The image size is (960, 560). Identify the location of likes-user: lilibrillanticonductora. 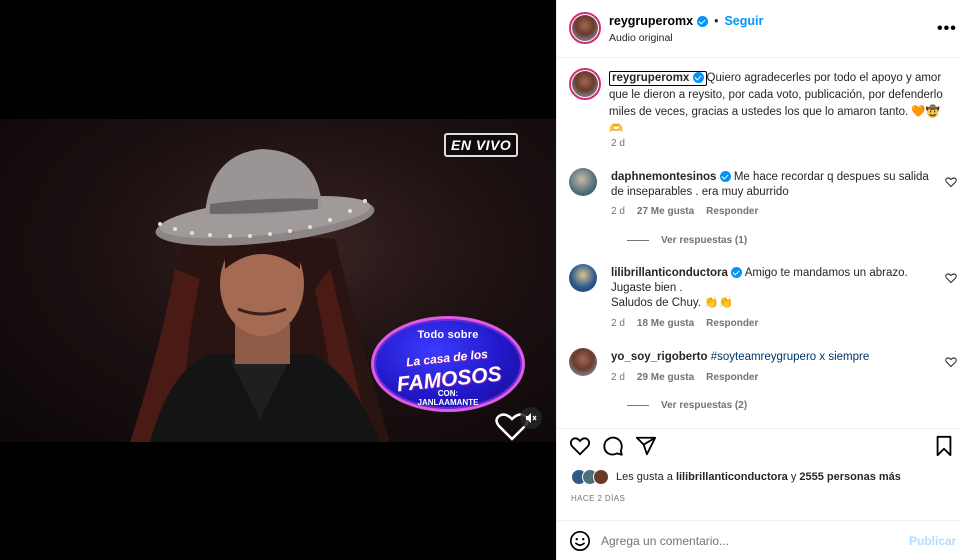
(732, 477).